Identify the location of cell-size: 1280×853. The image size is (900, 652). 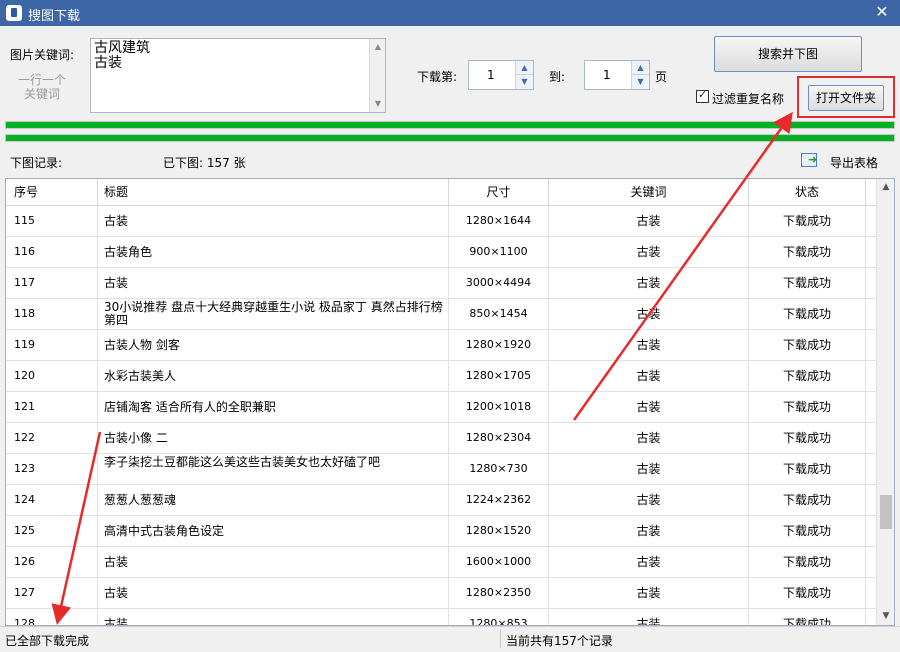
(499, 617).